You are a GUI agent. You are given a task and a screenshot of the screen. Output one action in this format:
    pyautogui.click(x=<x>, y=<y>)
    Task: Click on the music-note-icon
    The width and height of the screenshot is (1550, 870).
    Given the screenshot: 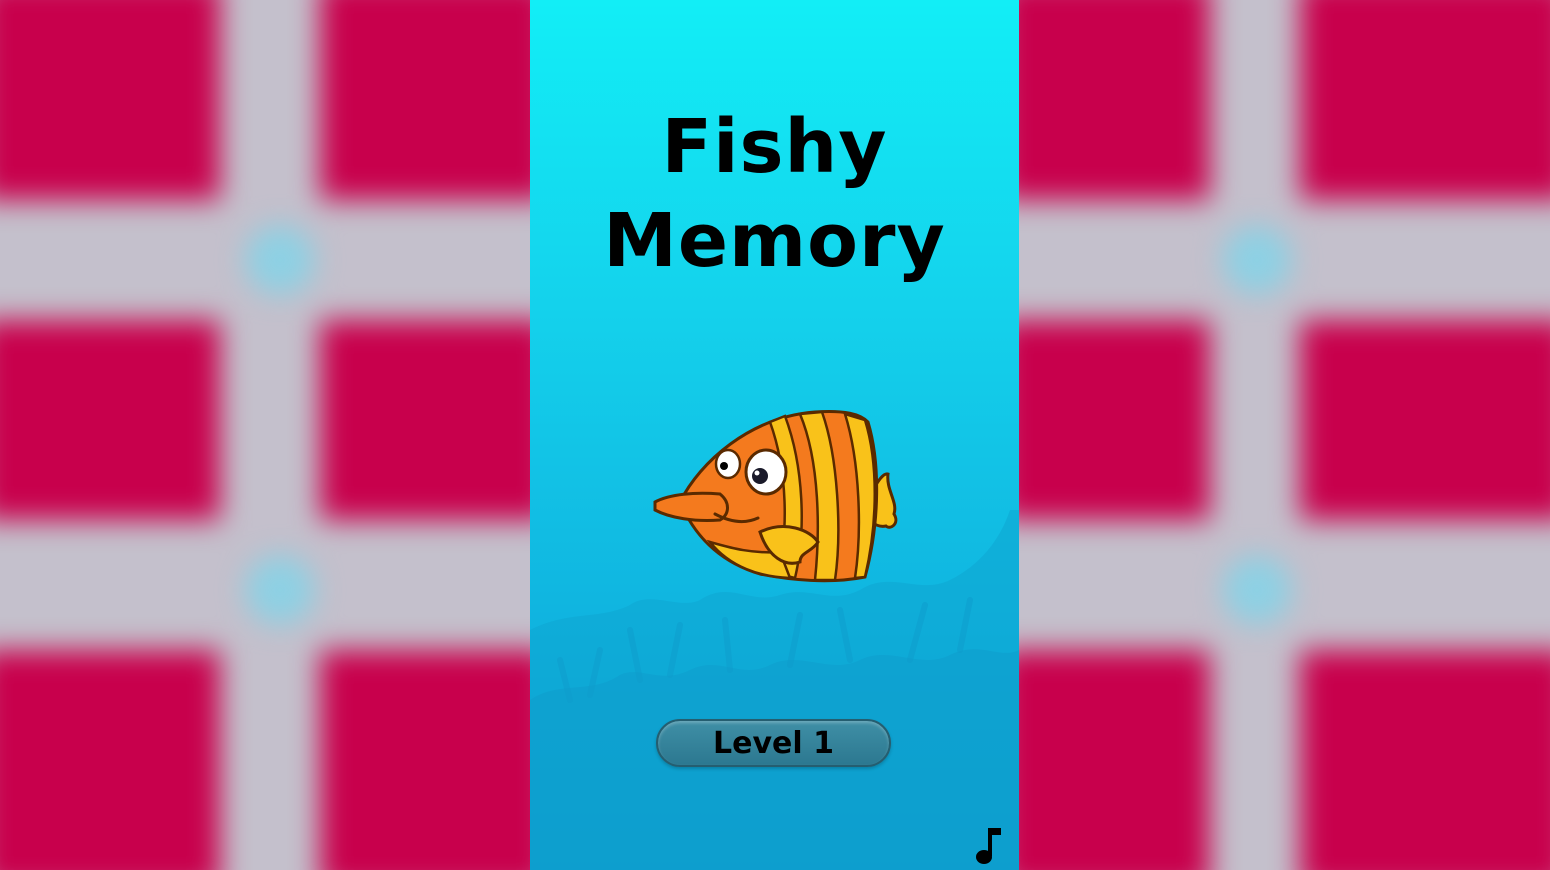 What is the action you would take?
    pyautogui.click(x=988, y=846)
    